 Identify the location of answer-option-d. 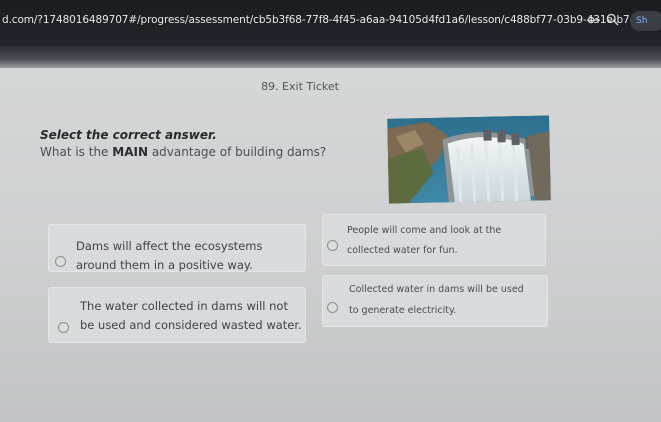
(435, 301).